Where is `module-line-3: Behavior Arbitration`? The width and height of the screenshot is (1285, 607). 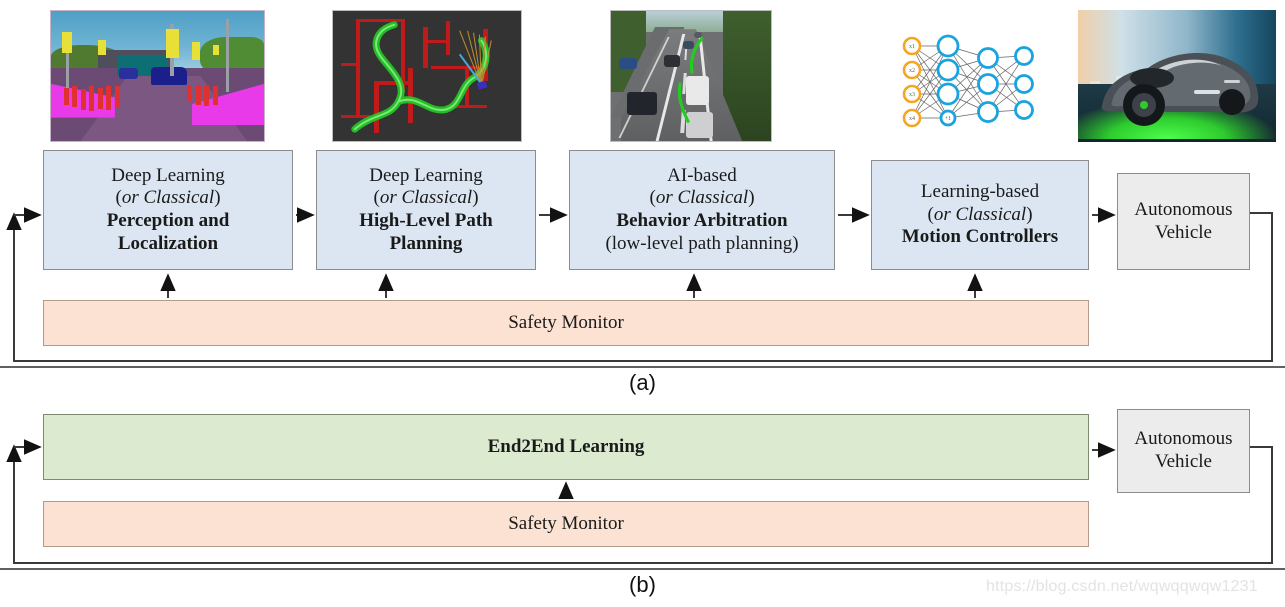 module-line-3: Behavior Arbitration is located at coordinates (702, 220).